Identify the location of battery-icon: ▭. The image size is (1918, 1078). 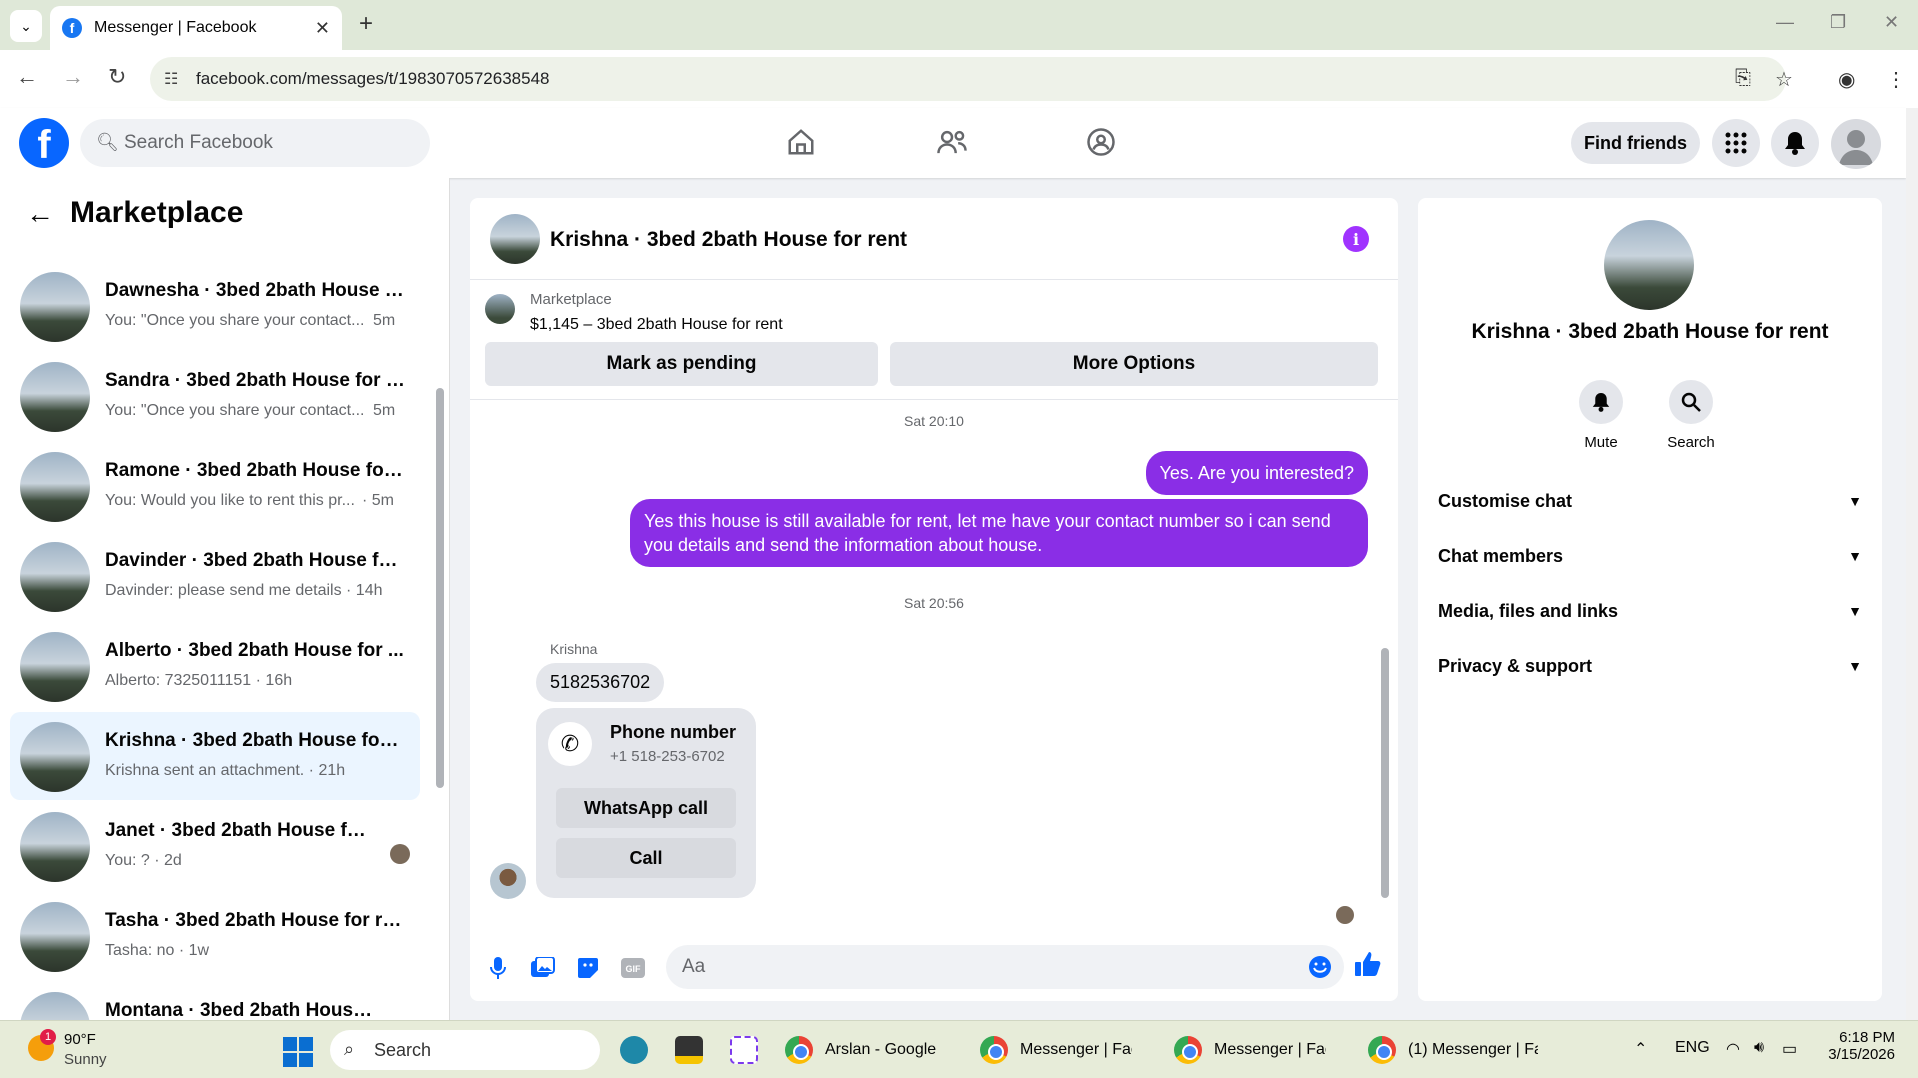
(1789, 1049).